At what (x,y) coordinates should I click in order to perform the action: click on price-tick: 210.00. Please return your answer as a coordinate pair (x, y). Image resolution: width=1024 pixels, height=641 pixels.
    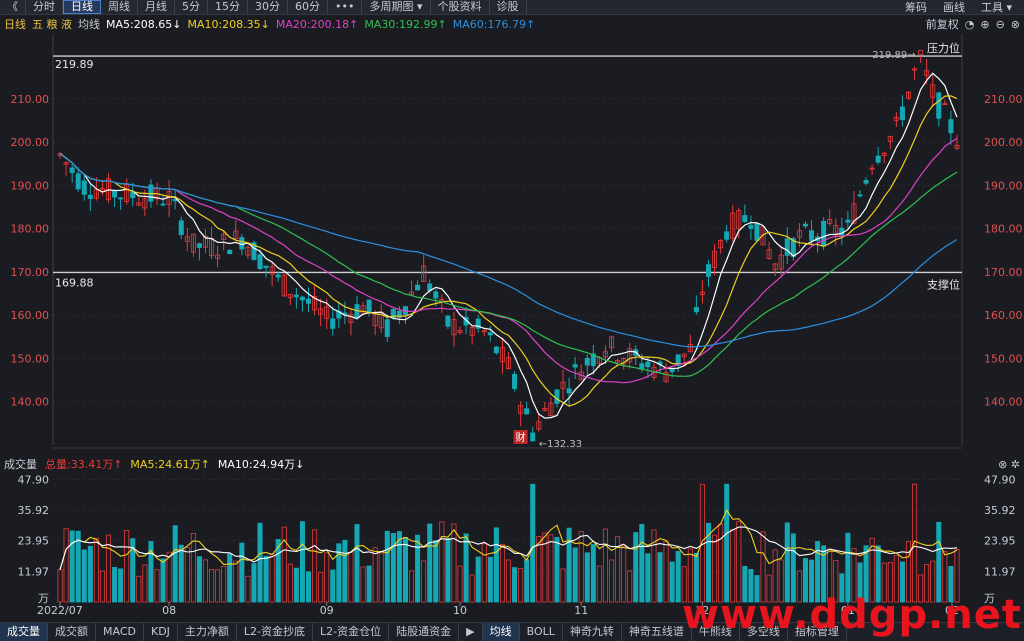
    Looking at the image, I should click on (1003, 99).